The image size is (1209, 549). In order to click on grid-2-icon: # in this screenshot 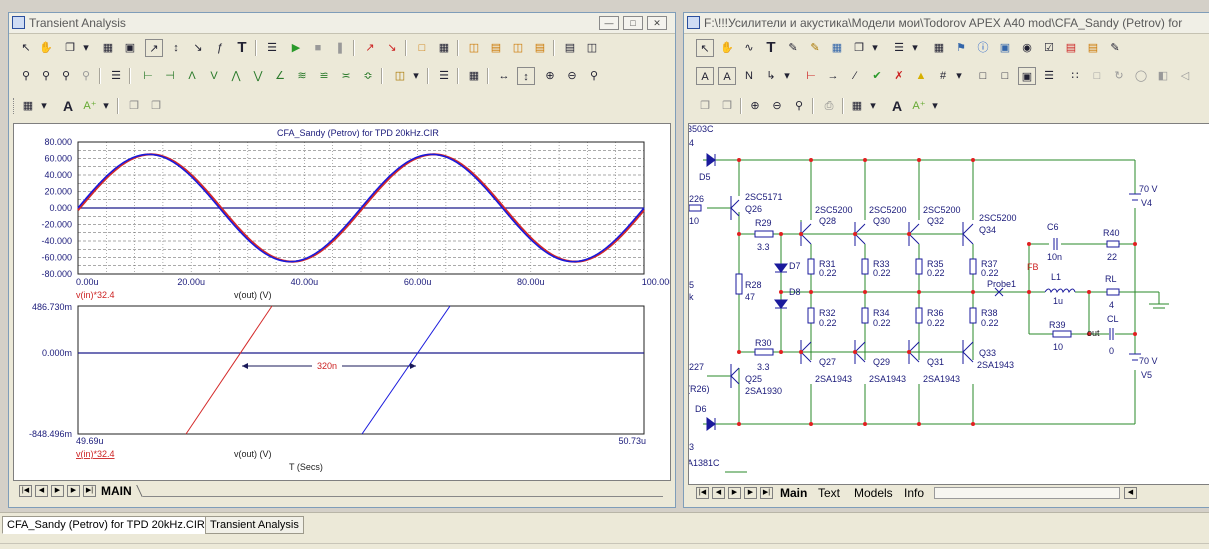, I will do `click(943, 76)`.